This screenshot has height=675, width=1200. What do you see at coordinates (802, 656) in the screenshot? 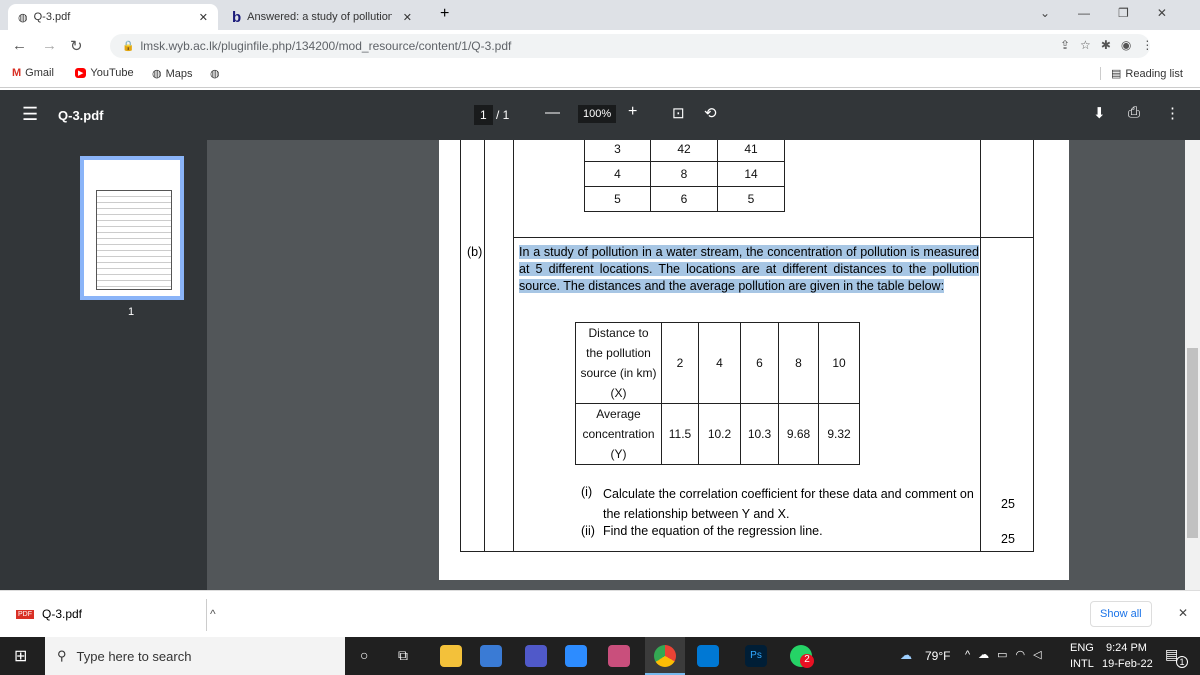
I see `whatsapp-icon: 2` at bounding box center [802, 656].